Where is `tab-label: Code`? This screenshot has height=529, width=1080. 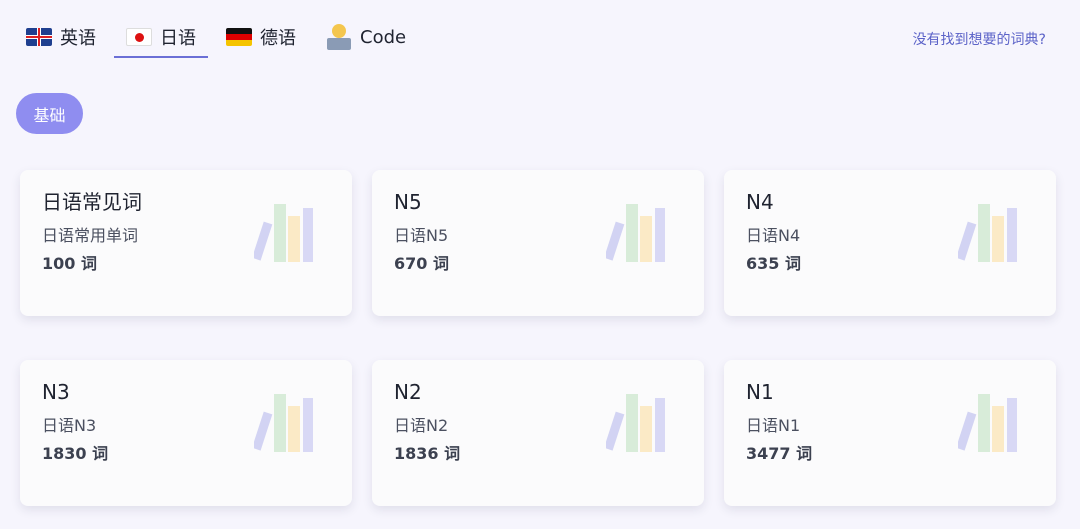
tab-label: Code is located at coordinates (383, 37).